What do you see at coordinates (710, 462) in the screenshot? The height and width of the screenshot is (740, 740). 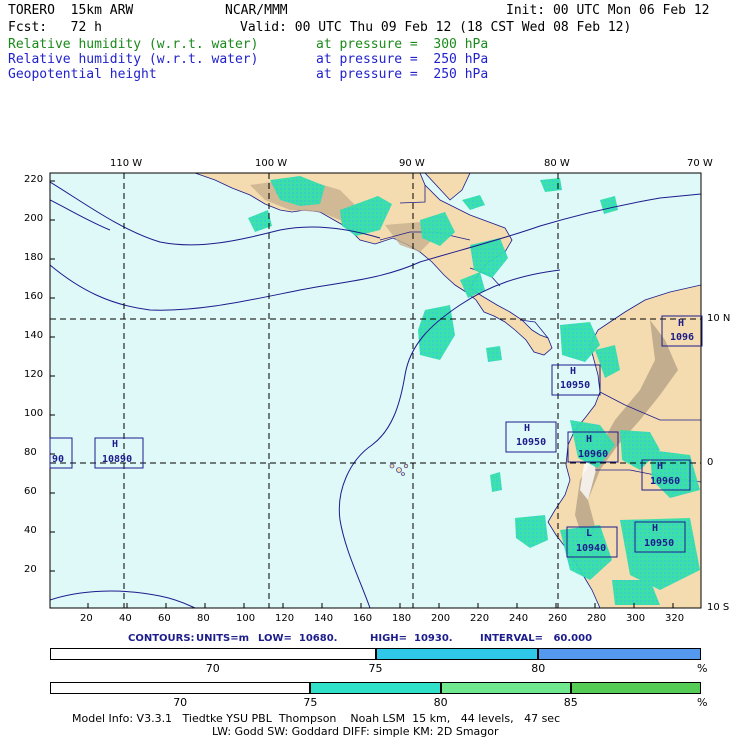 I see `latitude-label: 0` at bounding box center [710, 462].